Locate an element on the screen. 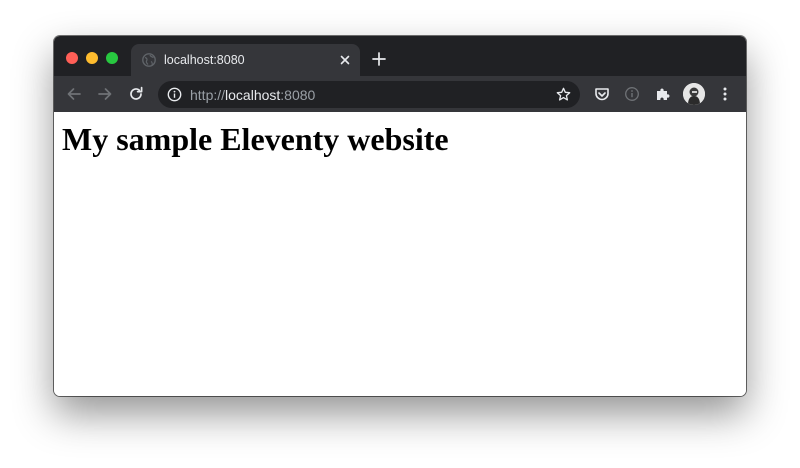 This screenshot has height=468, width=800. address-bar: http://localhost:8080 is located at coordinates (369, 94).